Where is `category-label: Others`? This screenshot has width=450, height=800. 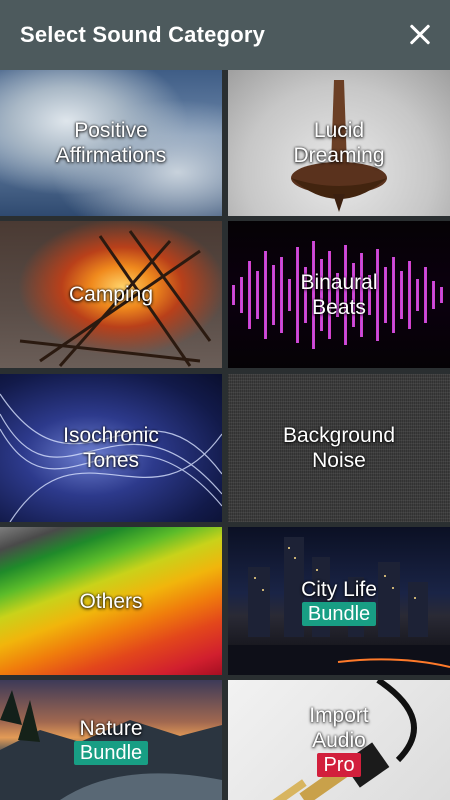
category-label: Others is located at coordinates (111, 601).